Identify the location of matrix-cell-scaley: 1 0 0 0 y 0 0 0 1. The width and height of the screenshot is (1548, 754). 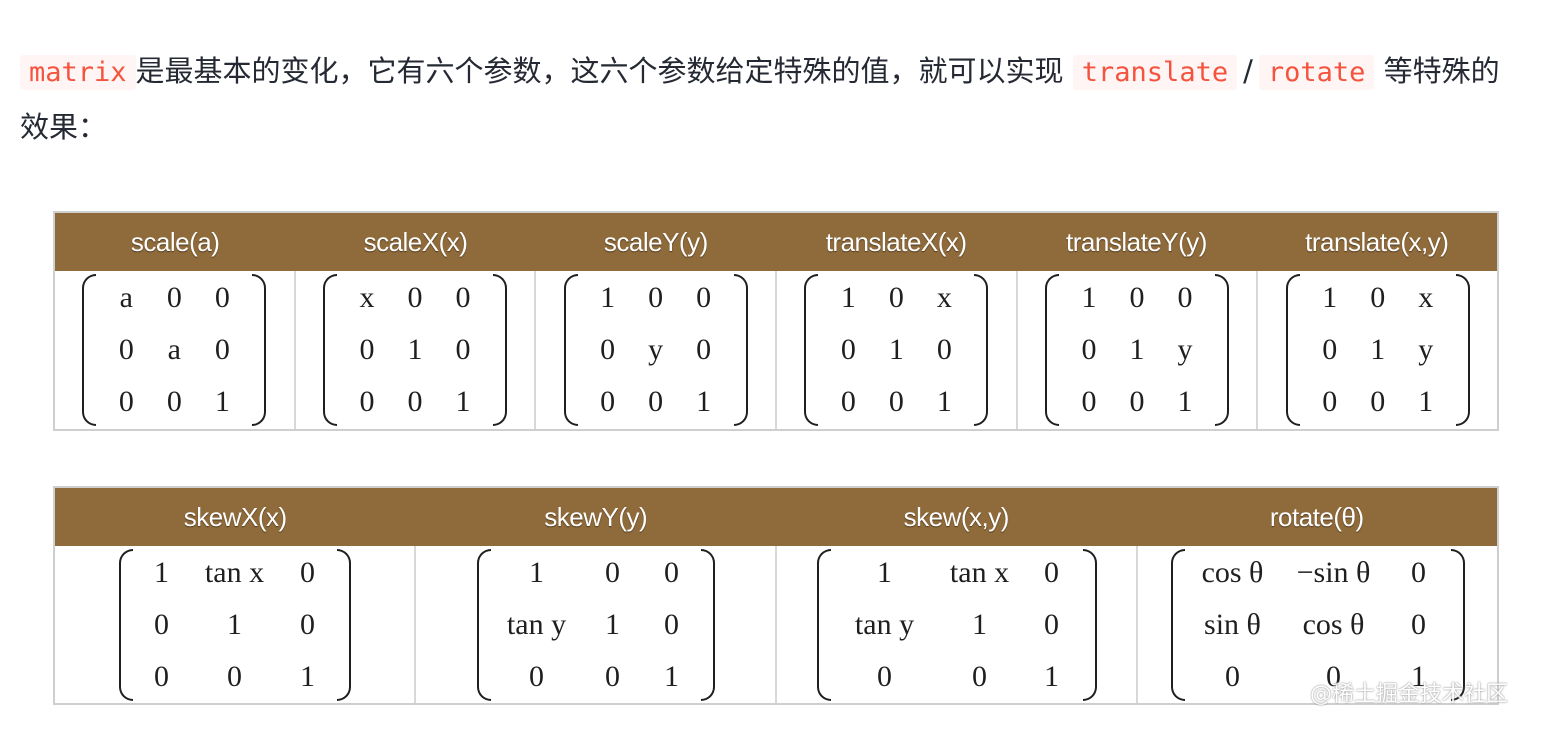
(654, 350).